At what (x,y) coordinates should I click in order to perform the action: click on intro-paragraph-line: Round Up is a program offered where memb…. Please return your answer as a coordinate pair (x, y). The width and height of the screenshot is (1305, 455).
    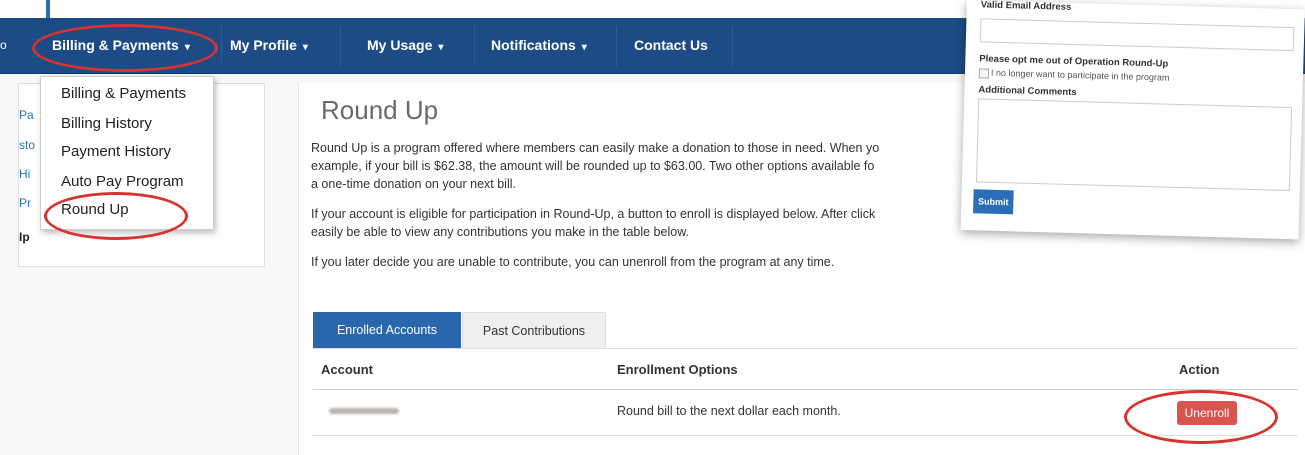
    Looking at the image, I should click on (595, 148).